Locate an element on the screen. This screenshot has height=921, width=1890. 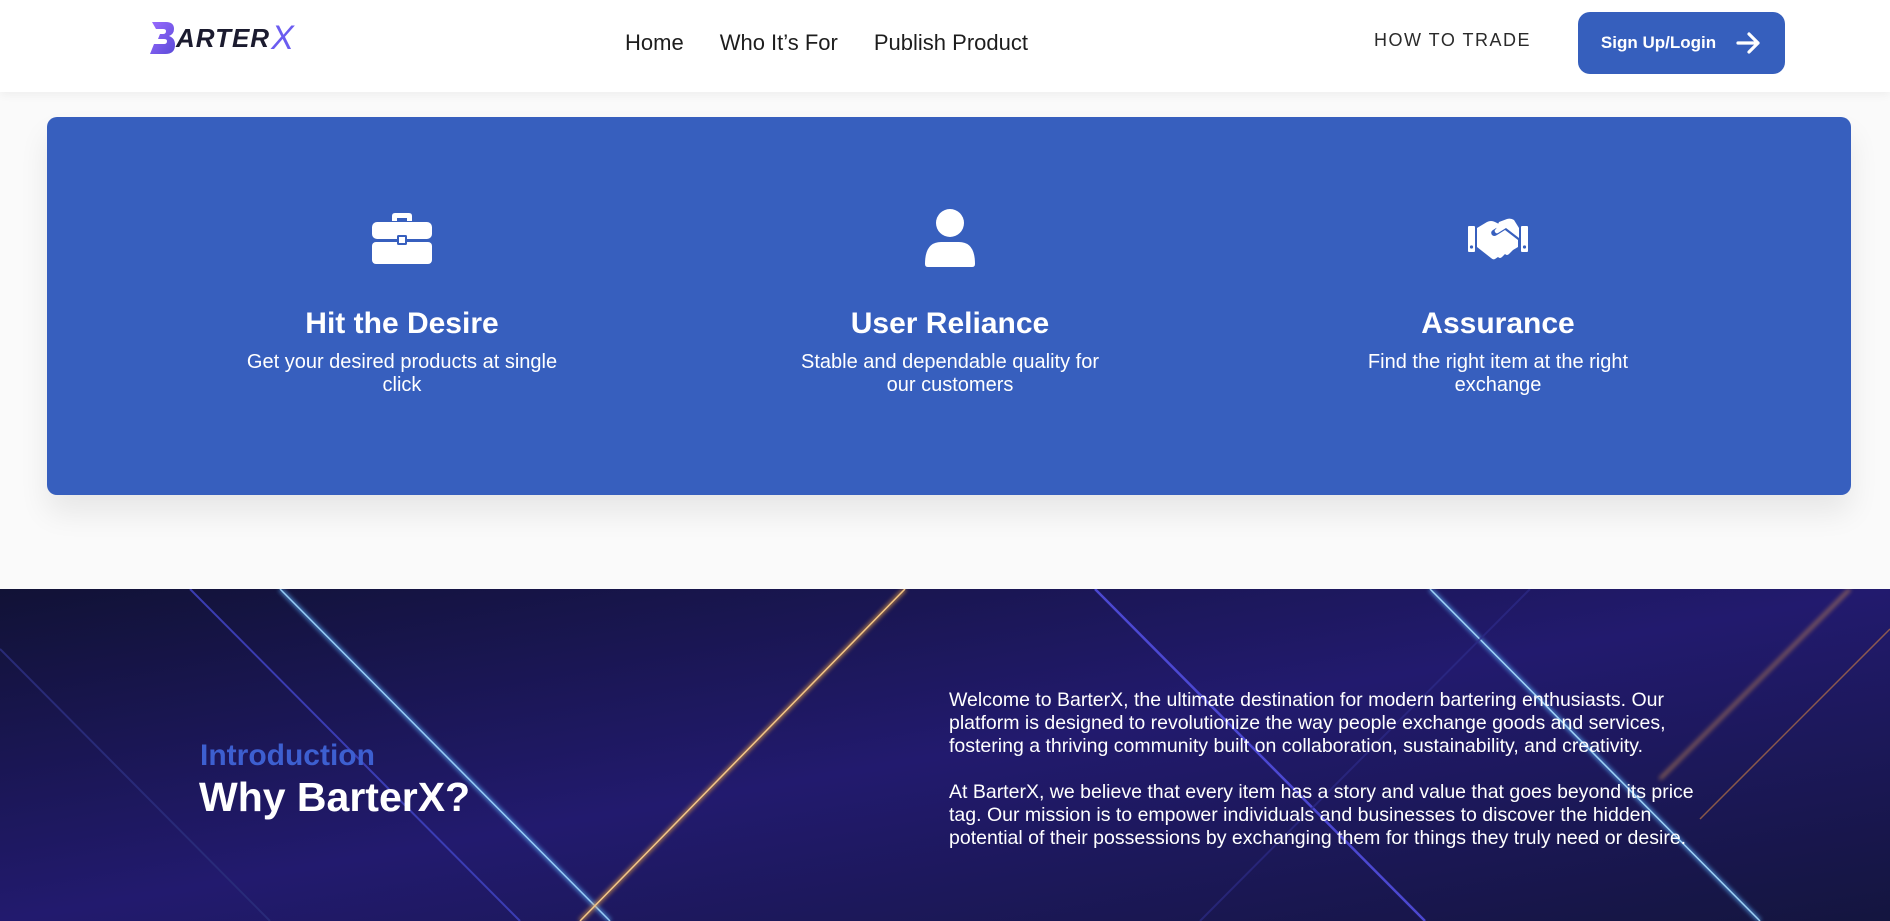
nav-publish-product: Publish Product is located at coordinates (951, 43).